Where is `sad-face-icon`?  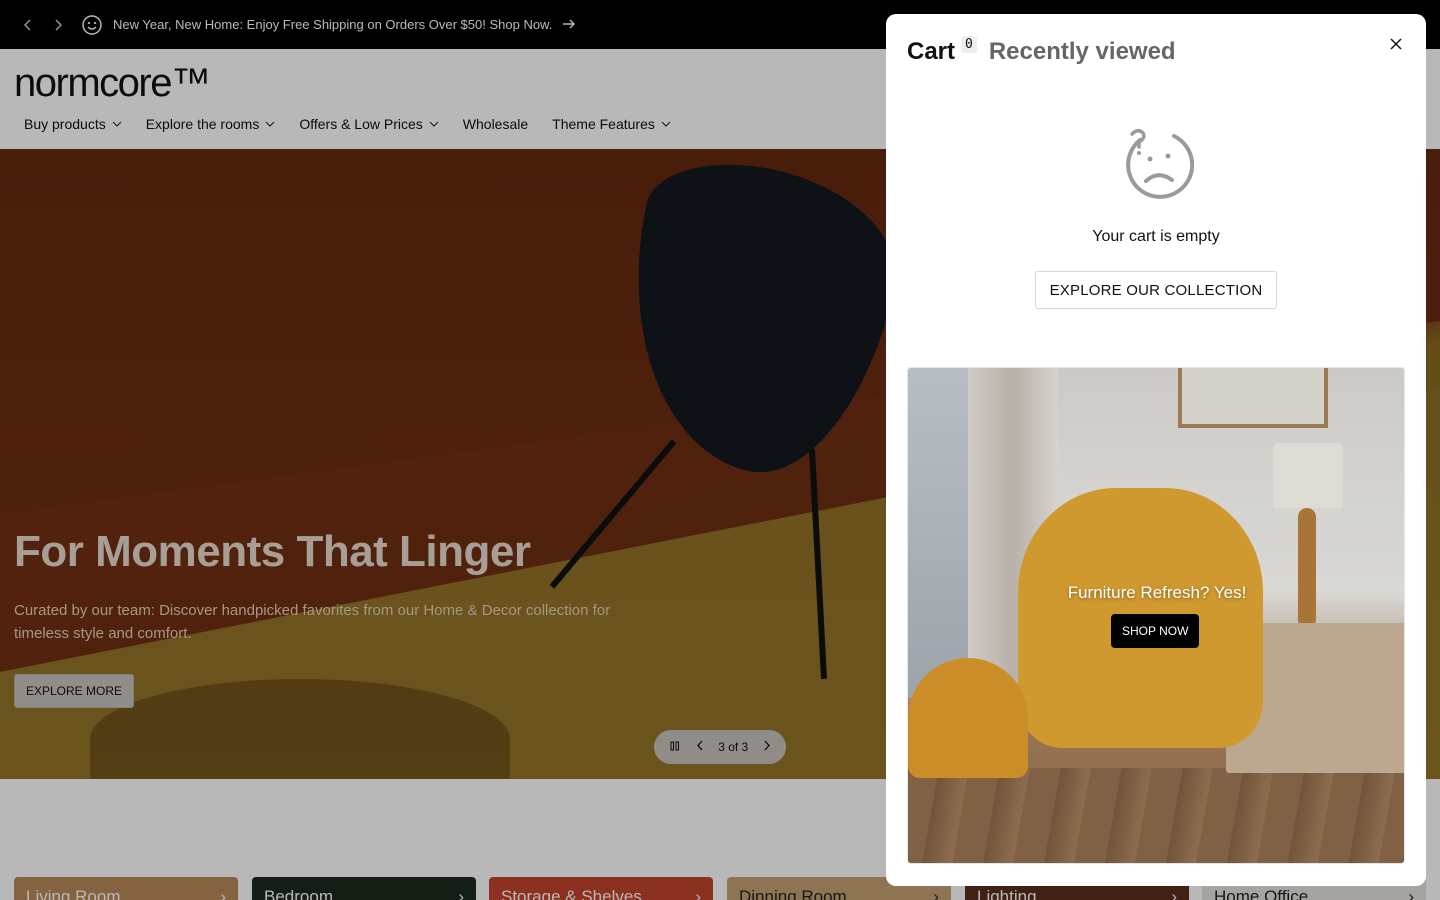
sad-face-icon is located at coordinates (1160, 164).